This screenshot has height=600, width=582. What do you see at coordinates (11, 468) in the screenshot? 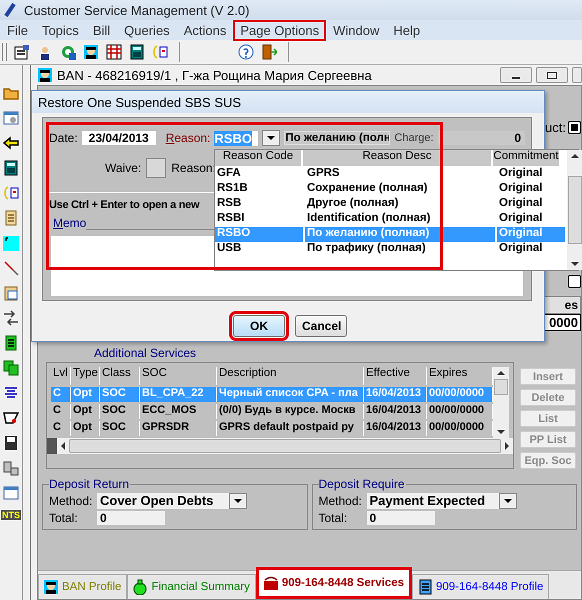
I see `database-icon` at bounding box center [11, 468].